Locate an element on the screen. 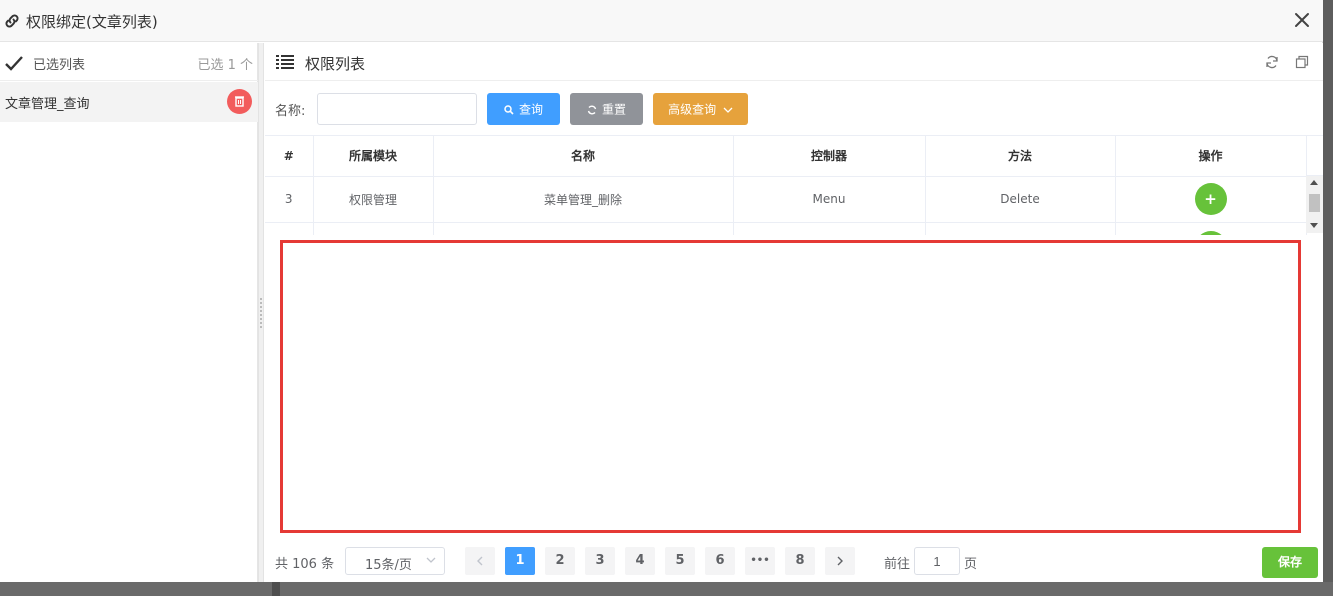  dialog-title: 权限绑定(文章列表) is located at coordinates (92, 22).